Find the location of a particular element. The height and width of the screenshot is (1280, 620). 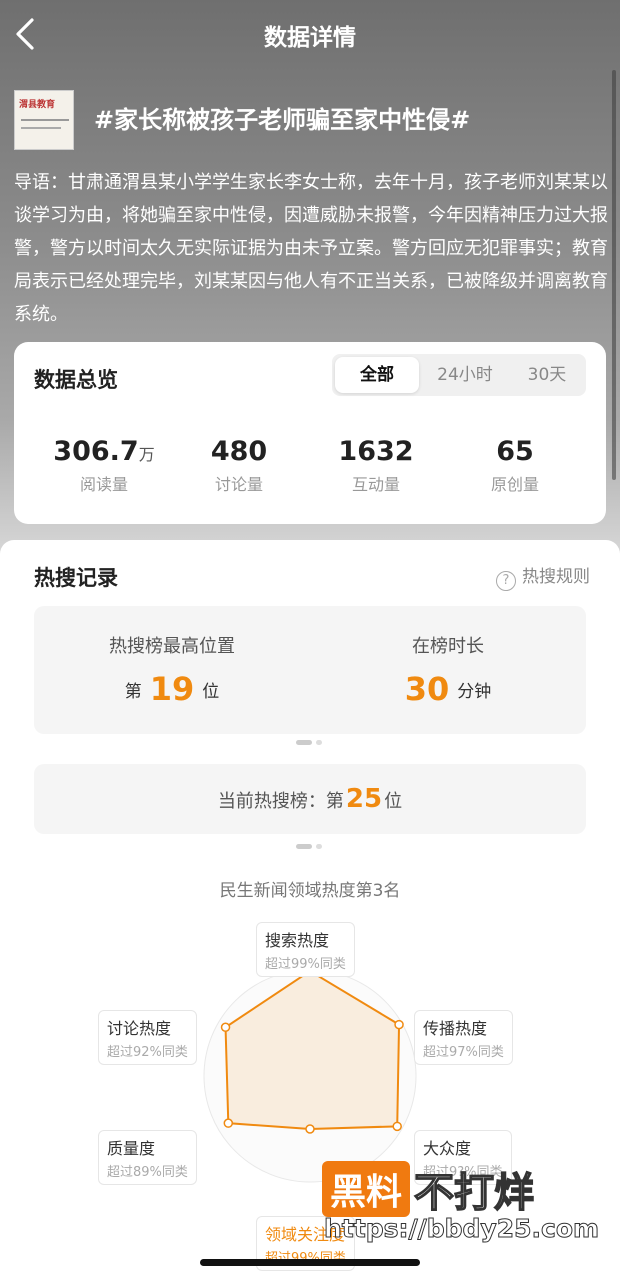

tab-all: 全部 is located at coordinates (377, 375).